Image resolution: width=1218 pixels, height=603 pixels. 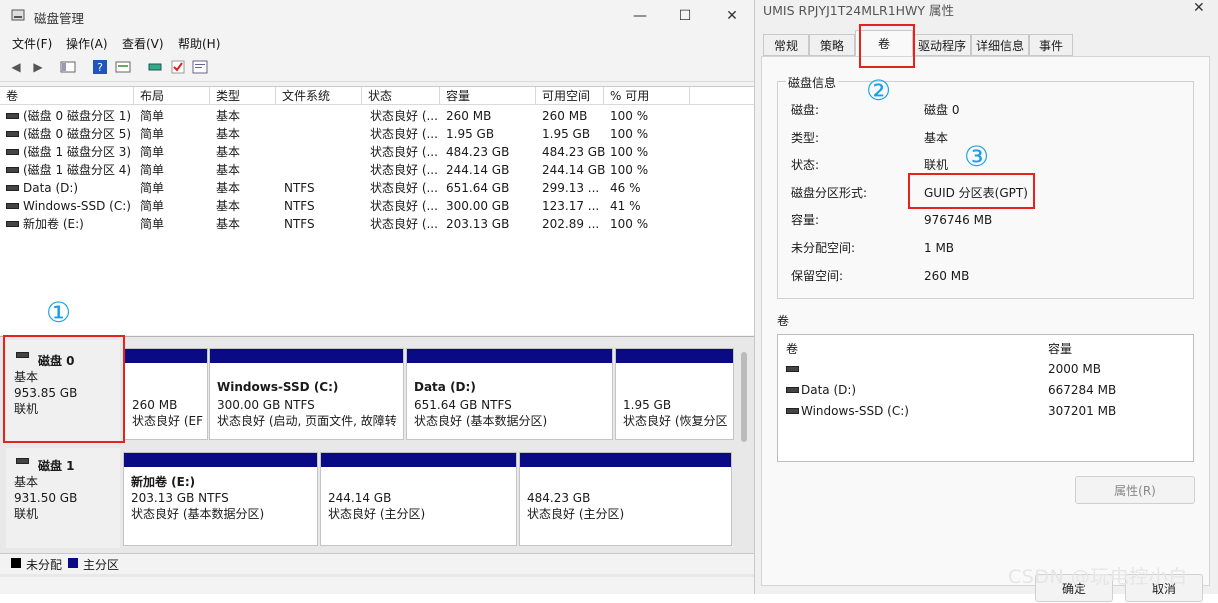 What do you see at coordinates (792, 348) in the screenshot?
I see `volumes-col-volume: 卷` at bounding box center [792, 348].